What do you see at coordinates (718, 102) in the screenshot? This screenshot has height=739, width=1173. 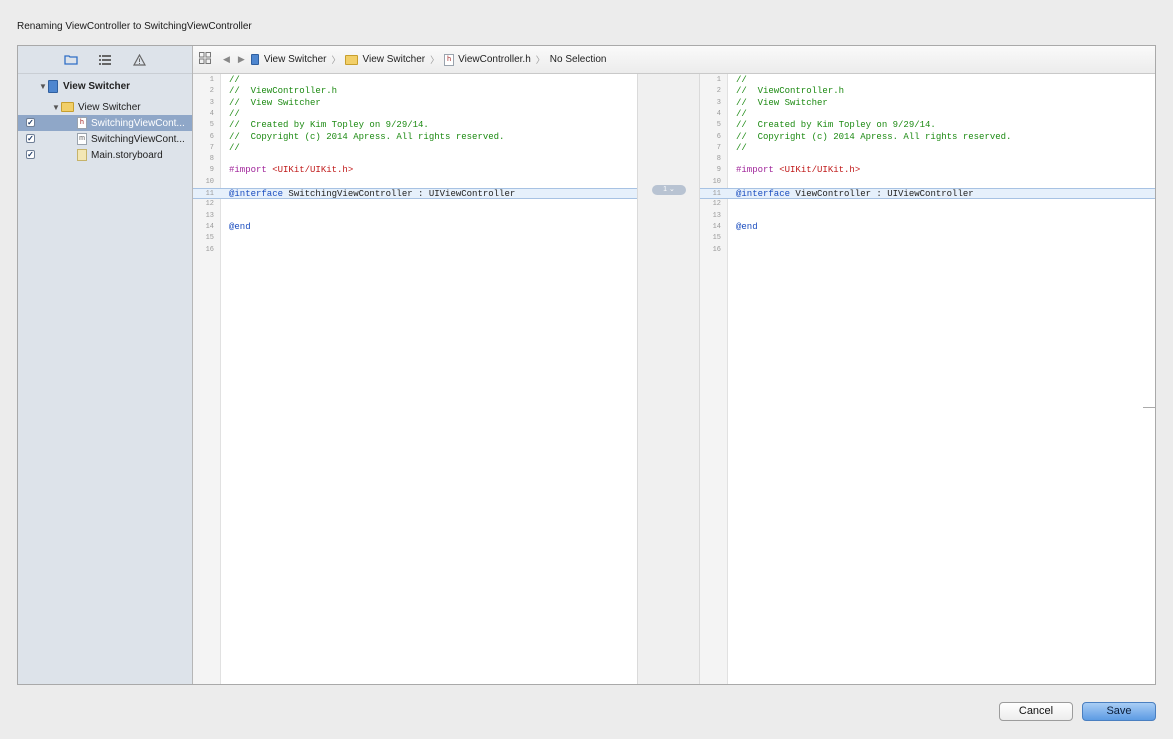 I see `line-number: 3` at bounding box center [718, 102].